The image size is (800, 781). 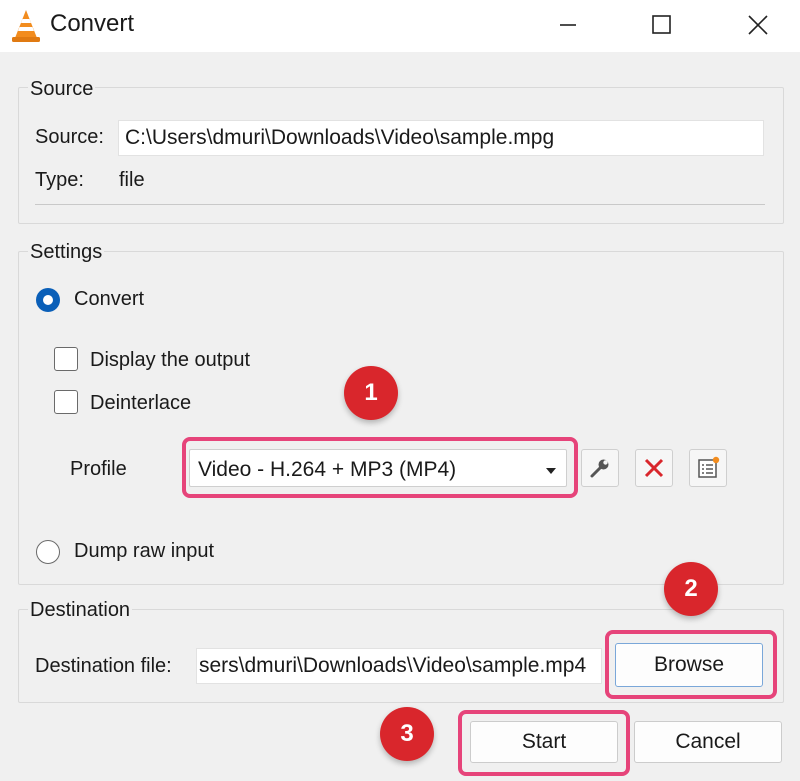 I want to click on display-output-label: Display the output, so click(x=170, y=360).